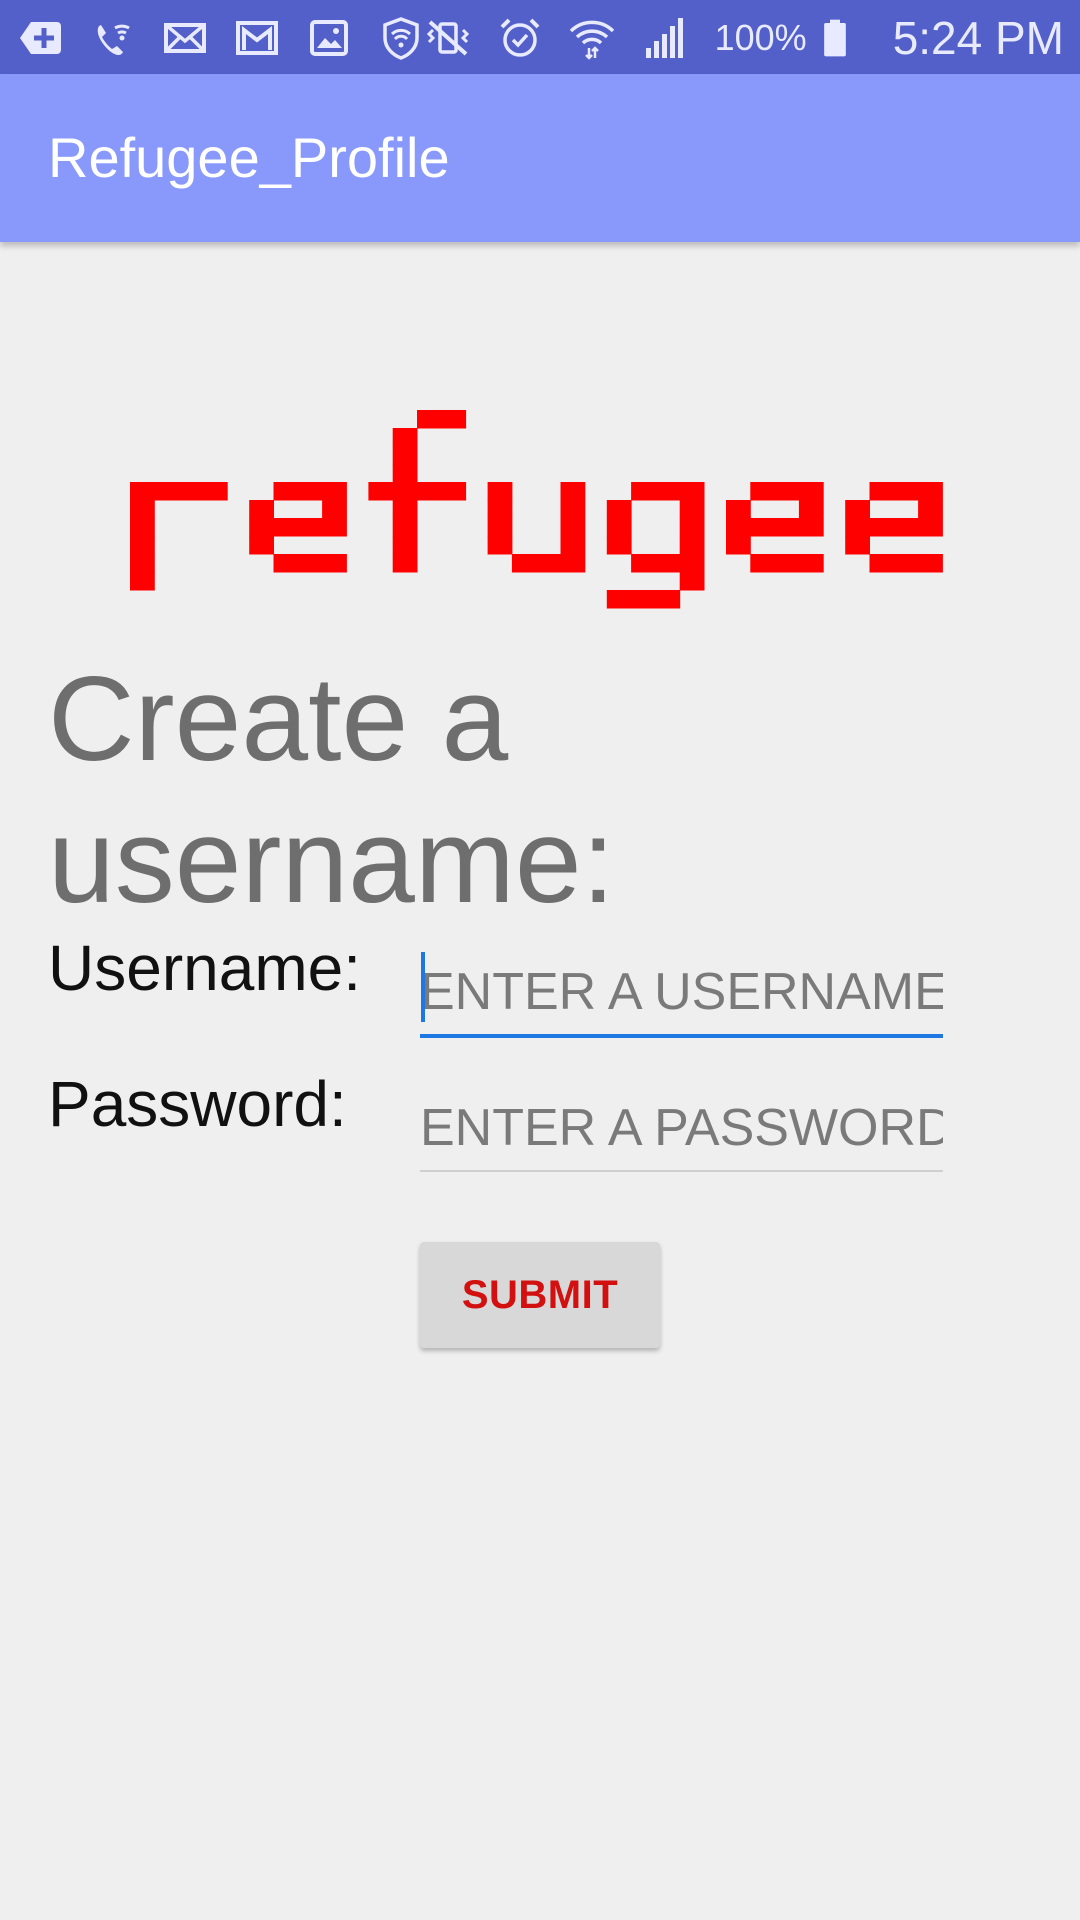 This screenshot has width=1080, height=1920. I want to click on wifi-call-icon, so click(113, 38).